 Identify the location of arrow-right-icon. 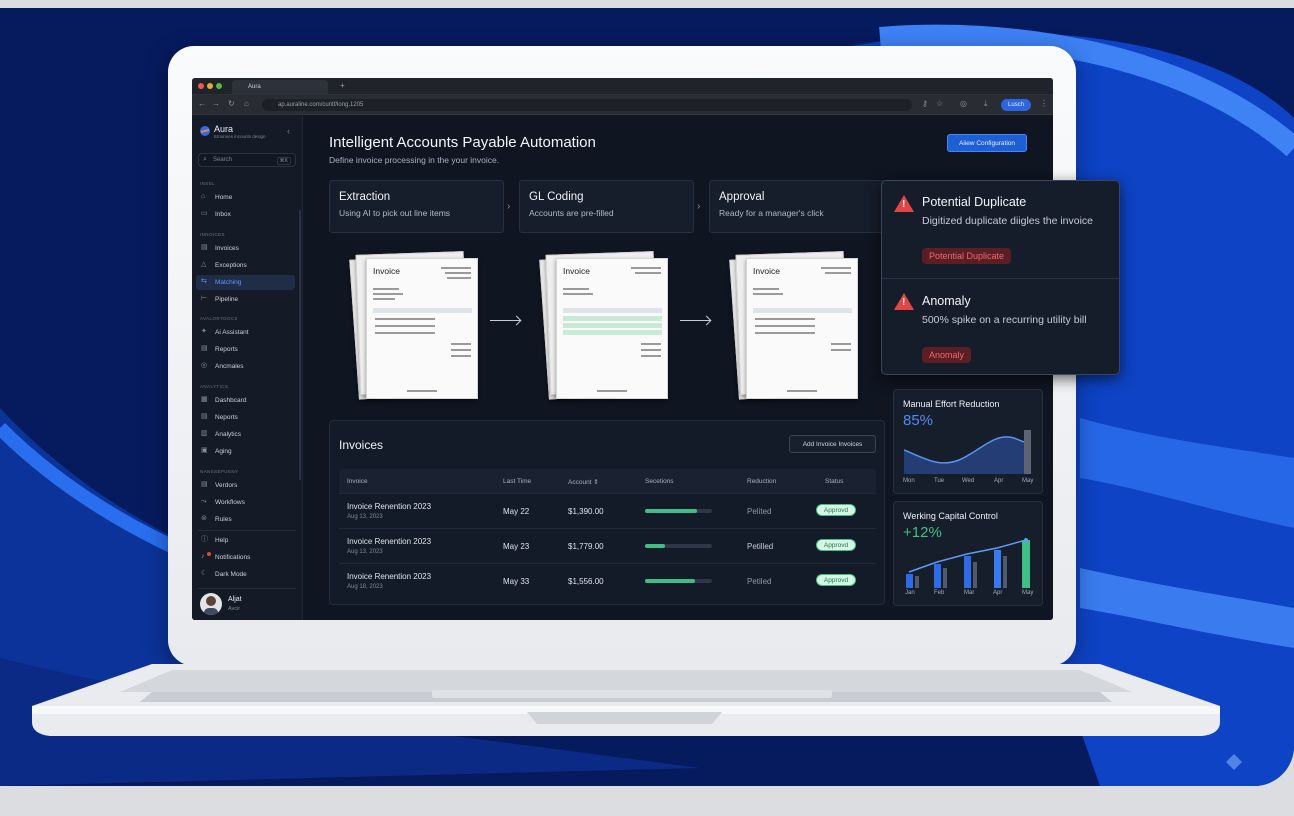
(505, 320).